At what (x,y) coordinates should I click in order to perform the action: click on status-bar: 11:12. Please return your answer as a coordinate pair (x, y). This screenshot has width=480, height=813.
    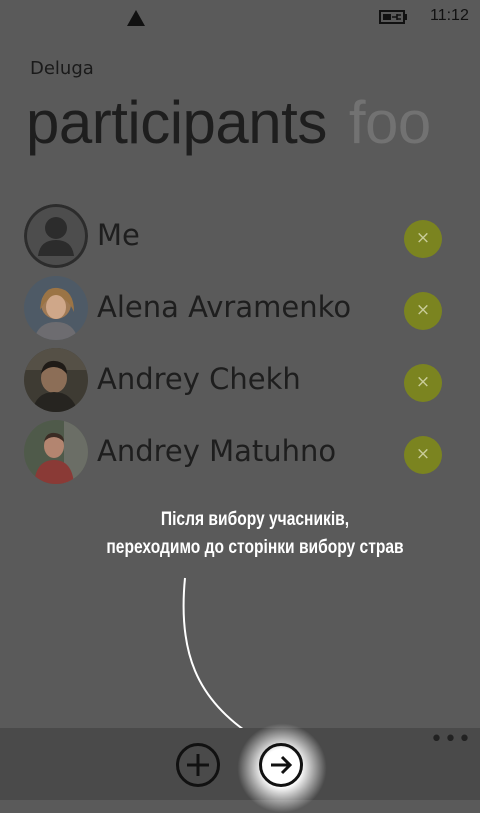
    Looking at the image, I should click on (240, 17).